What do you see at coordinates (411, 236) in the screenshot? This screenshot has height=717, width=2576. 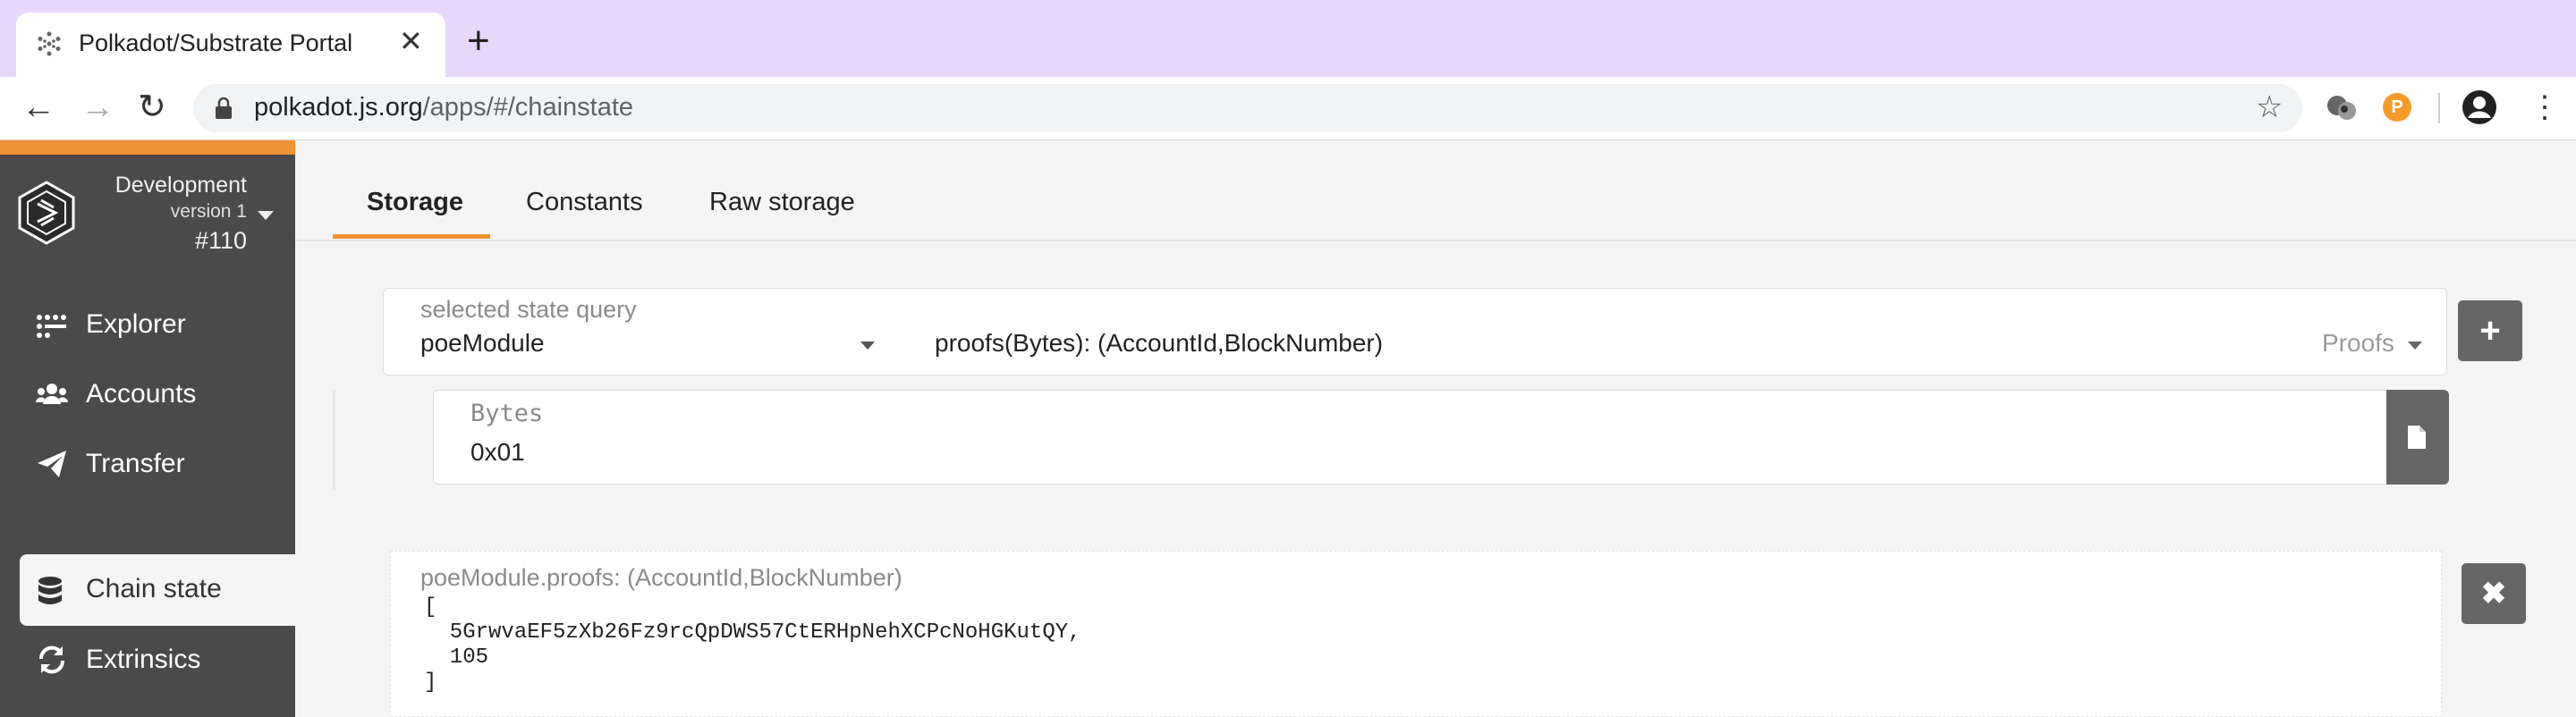 I see `active-tab-indicator` at bounding box center [411, 236].